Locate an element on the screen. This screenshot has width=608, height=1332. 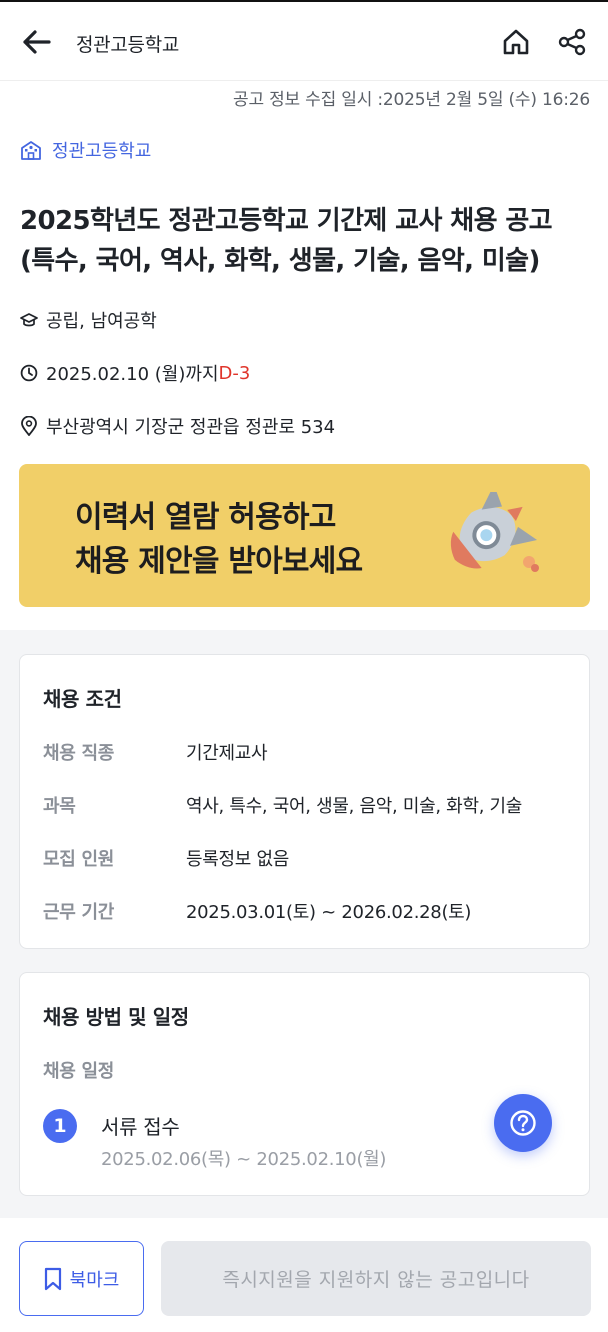
collected-timestamp: 공고 정보 수집 일시 :2025년 2월 5일 (수) 16:26 is located at coordinates (411, 100).